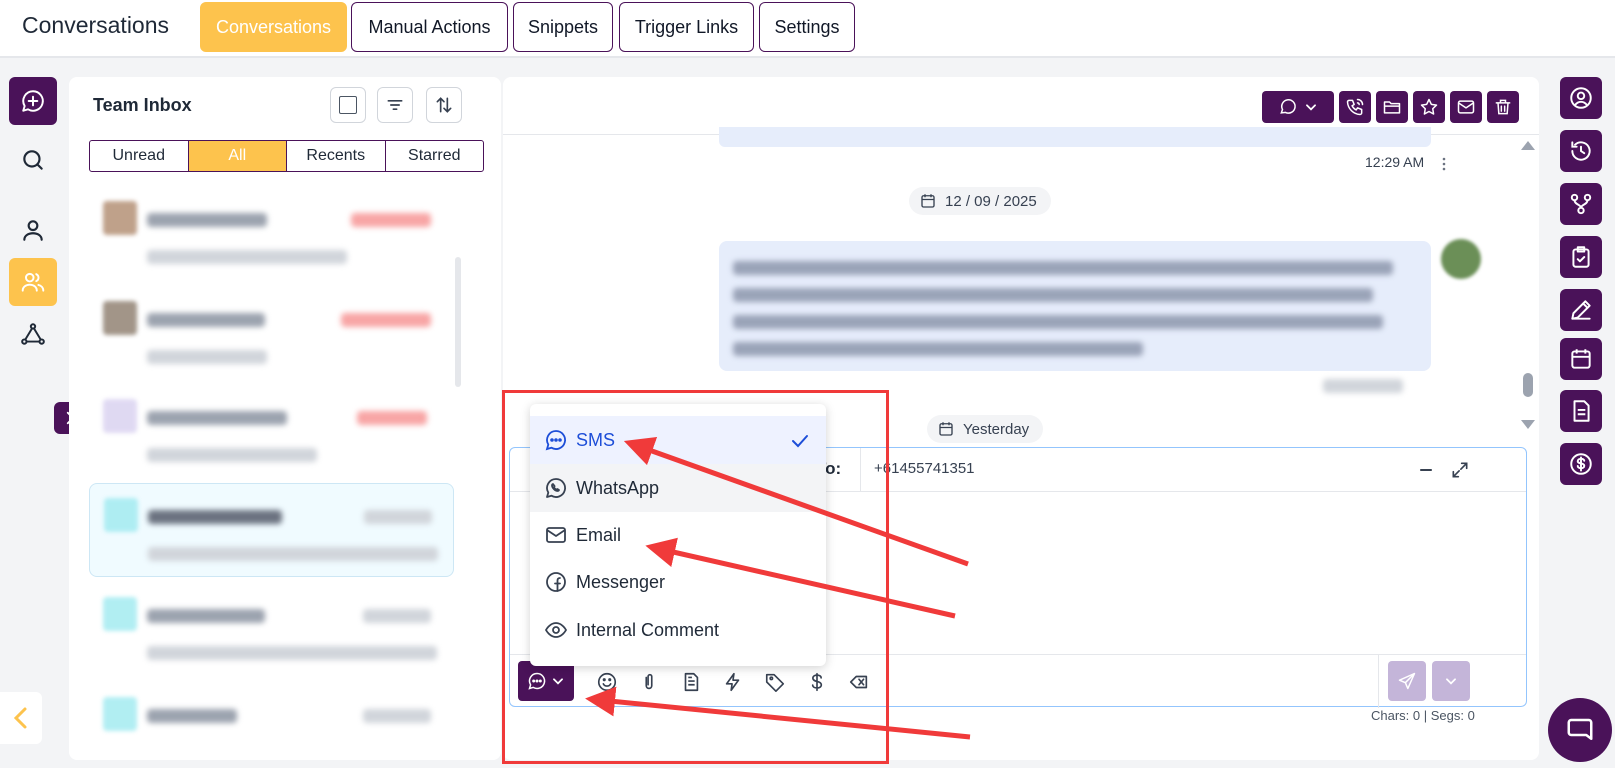  I want to click on documents-button, so click(1581, 411).